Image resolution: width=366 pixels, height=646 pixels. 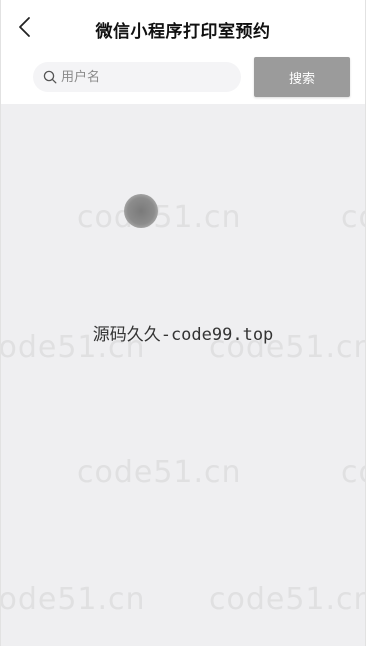 I want to click on search-button: 搜索, so click(x=302, y=77).